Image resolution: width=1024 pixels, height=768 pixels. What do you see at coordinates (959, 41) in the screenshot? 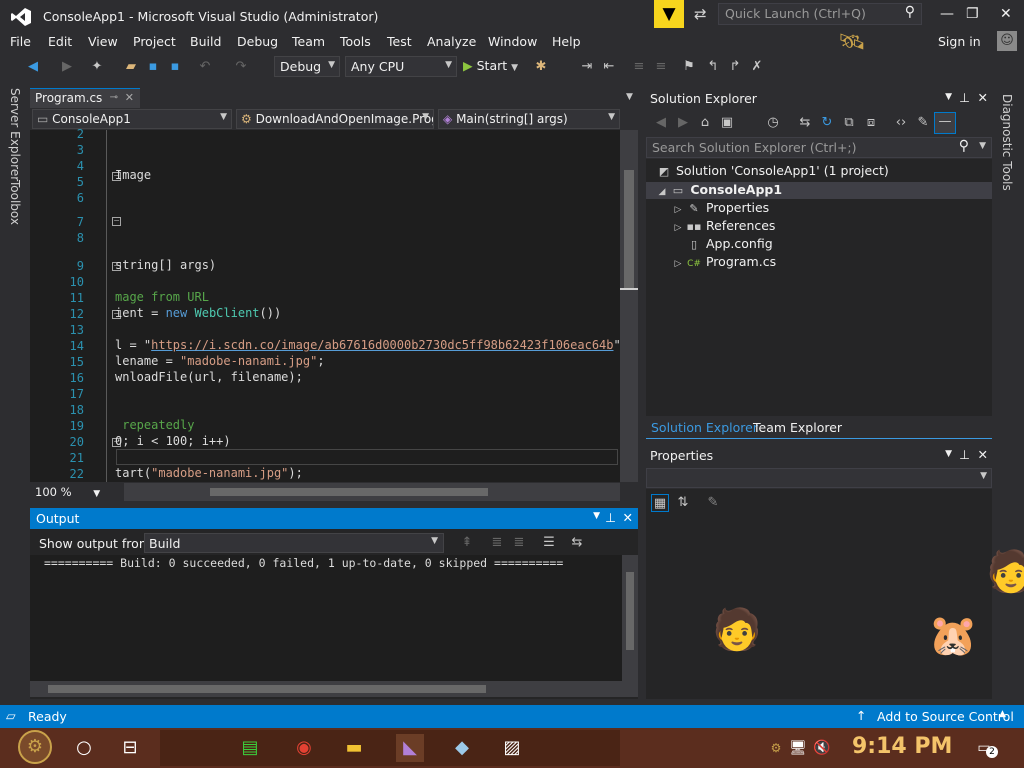
I see `sign-in-link: Sign in` at bounding box center [959, 41].